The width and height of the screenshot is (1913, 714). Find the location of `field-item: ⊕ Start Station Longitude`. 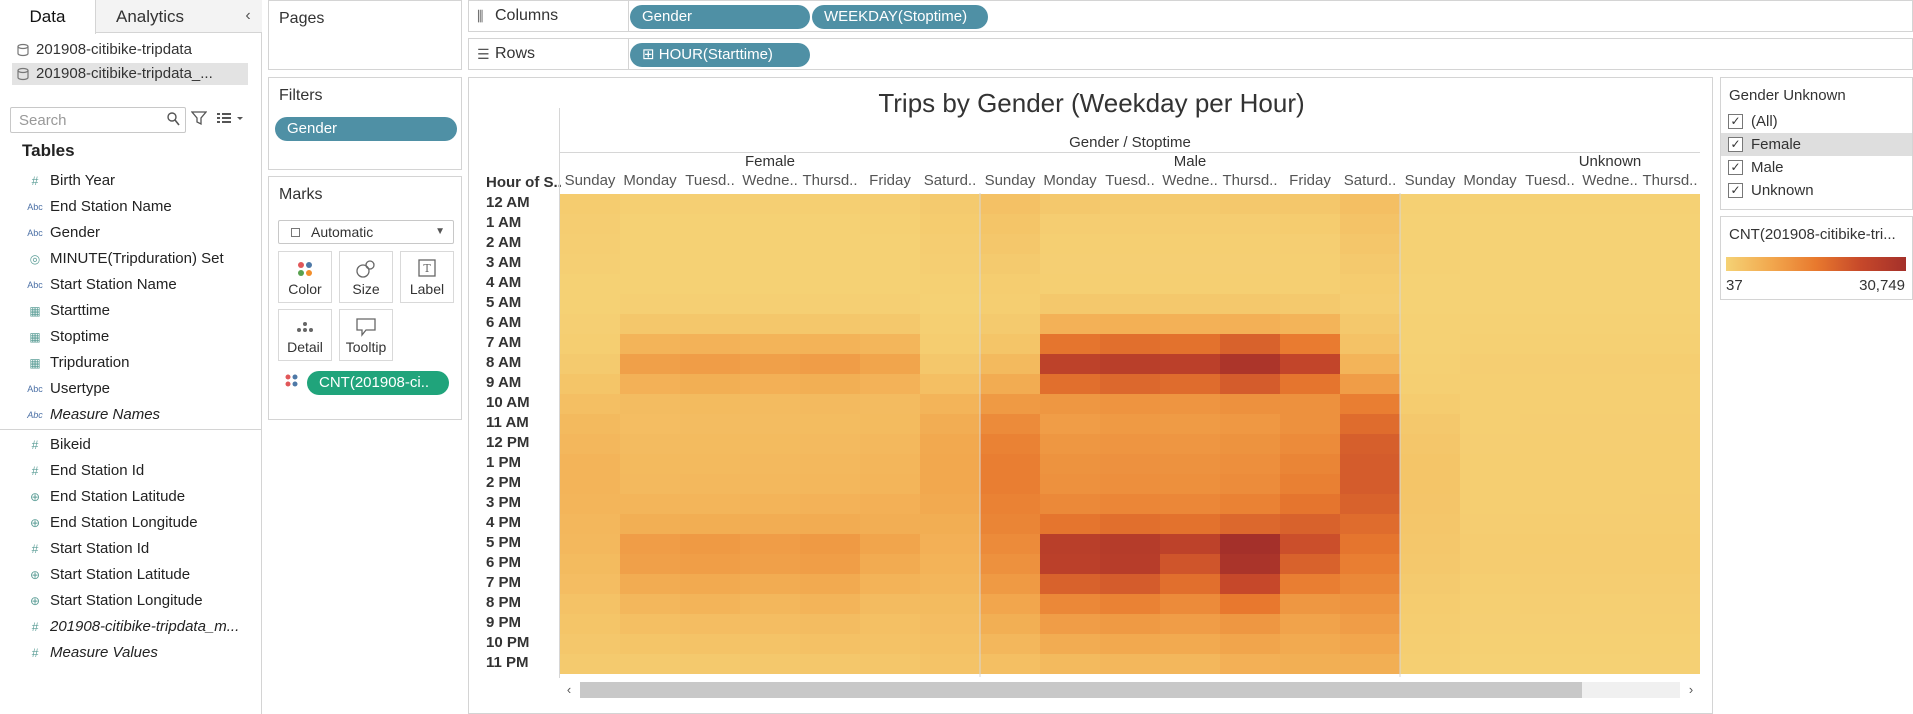

field-item: ⊕ Start Station Longitude is located at coordinates (131, 601).